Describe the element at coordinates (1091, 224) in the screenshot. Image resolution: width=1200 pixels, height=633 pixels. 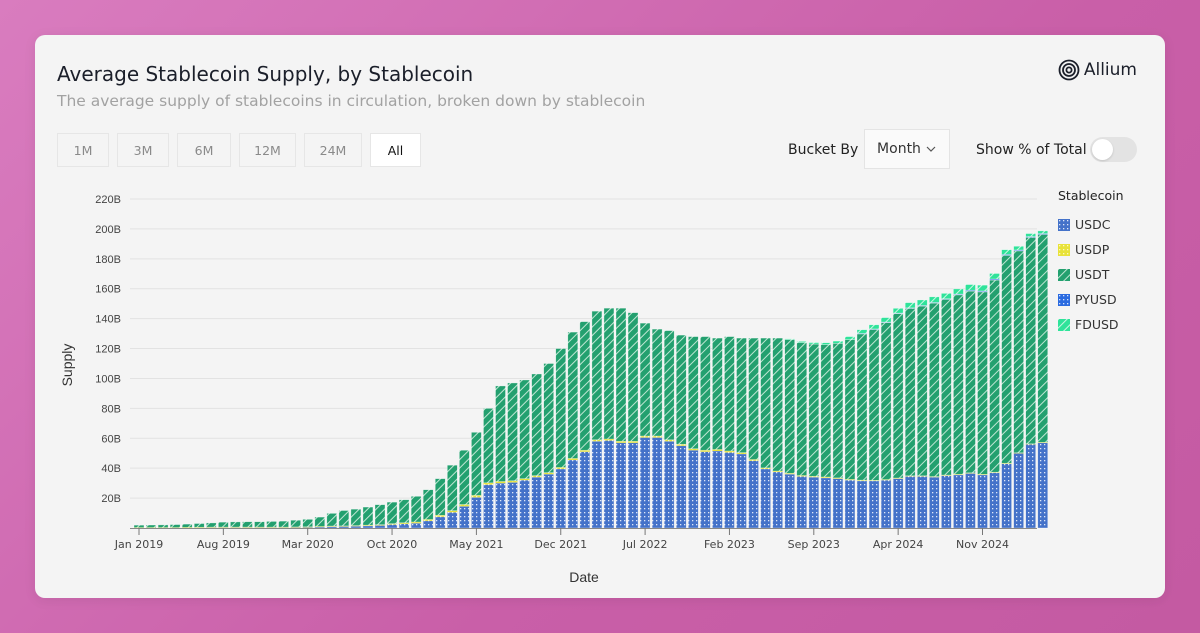
I see `legend-item-usdc: USDC` at that location.